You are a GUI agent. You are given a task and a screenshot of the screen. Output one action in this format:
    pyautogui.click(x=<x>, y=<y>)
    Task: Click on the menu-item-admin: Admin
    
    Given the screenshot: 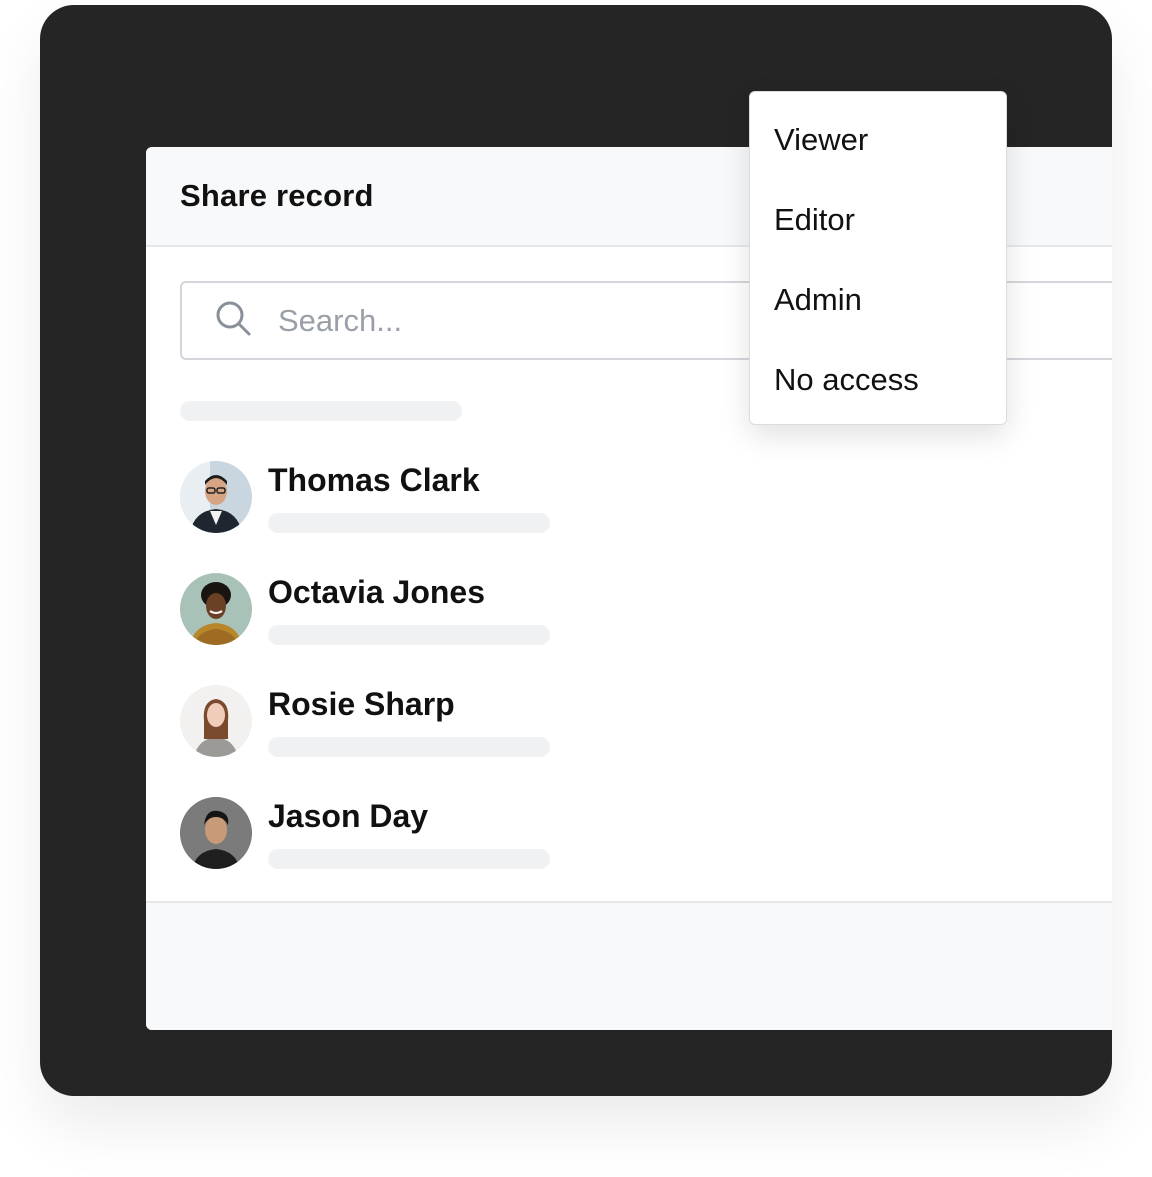 What is the action you would take?
    pyautogui.click(x=878, y=315)
    